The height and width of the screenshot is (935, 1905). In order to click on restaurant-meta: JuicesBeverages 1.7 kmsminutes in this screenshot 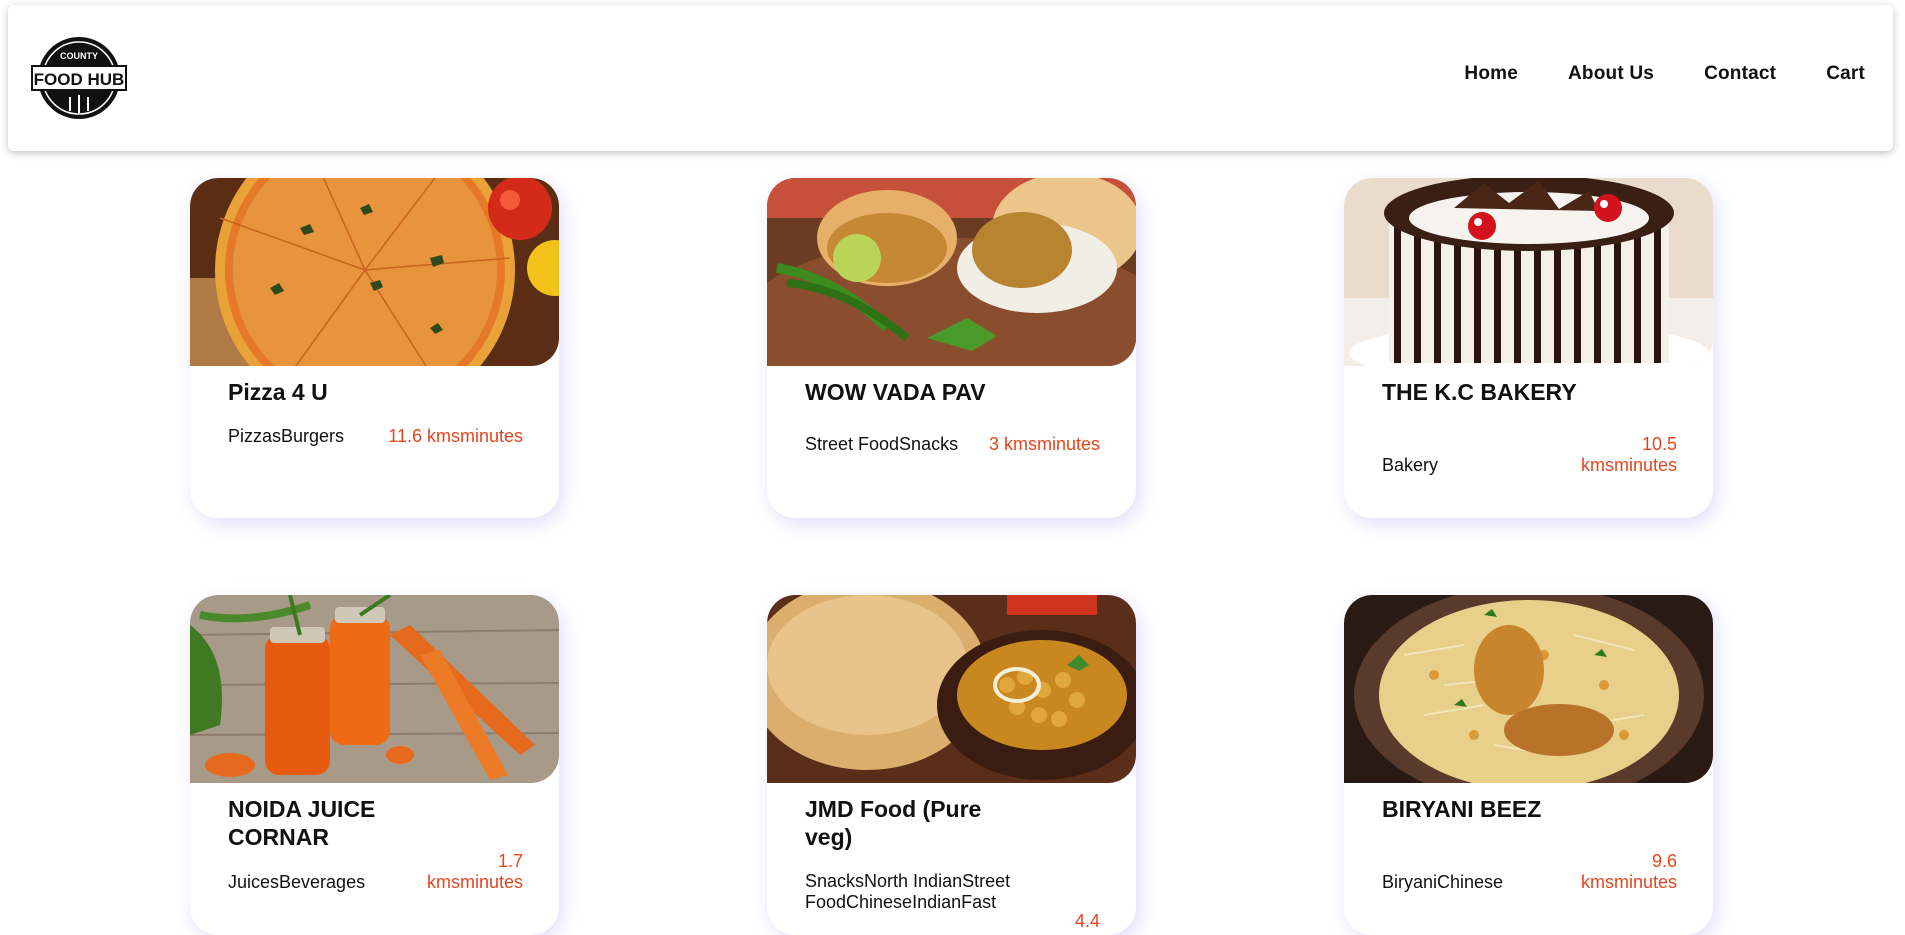, I will do `click(375, 872)`.